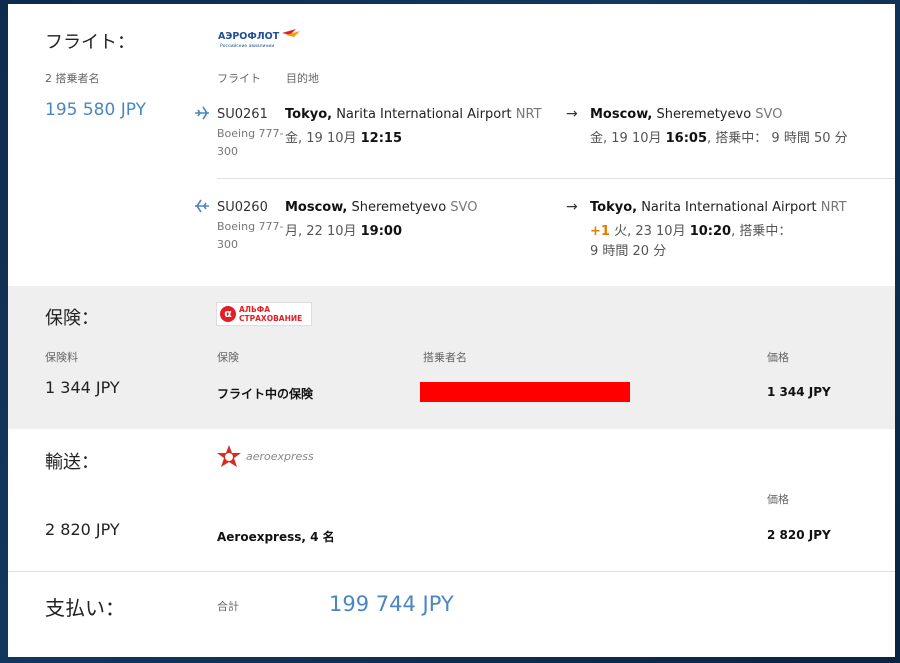 Image resolution: width=900 pixels, height=663 pixels. I want to click on segment2-arr-date: 火, 23 10月, so click(650, 231).